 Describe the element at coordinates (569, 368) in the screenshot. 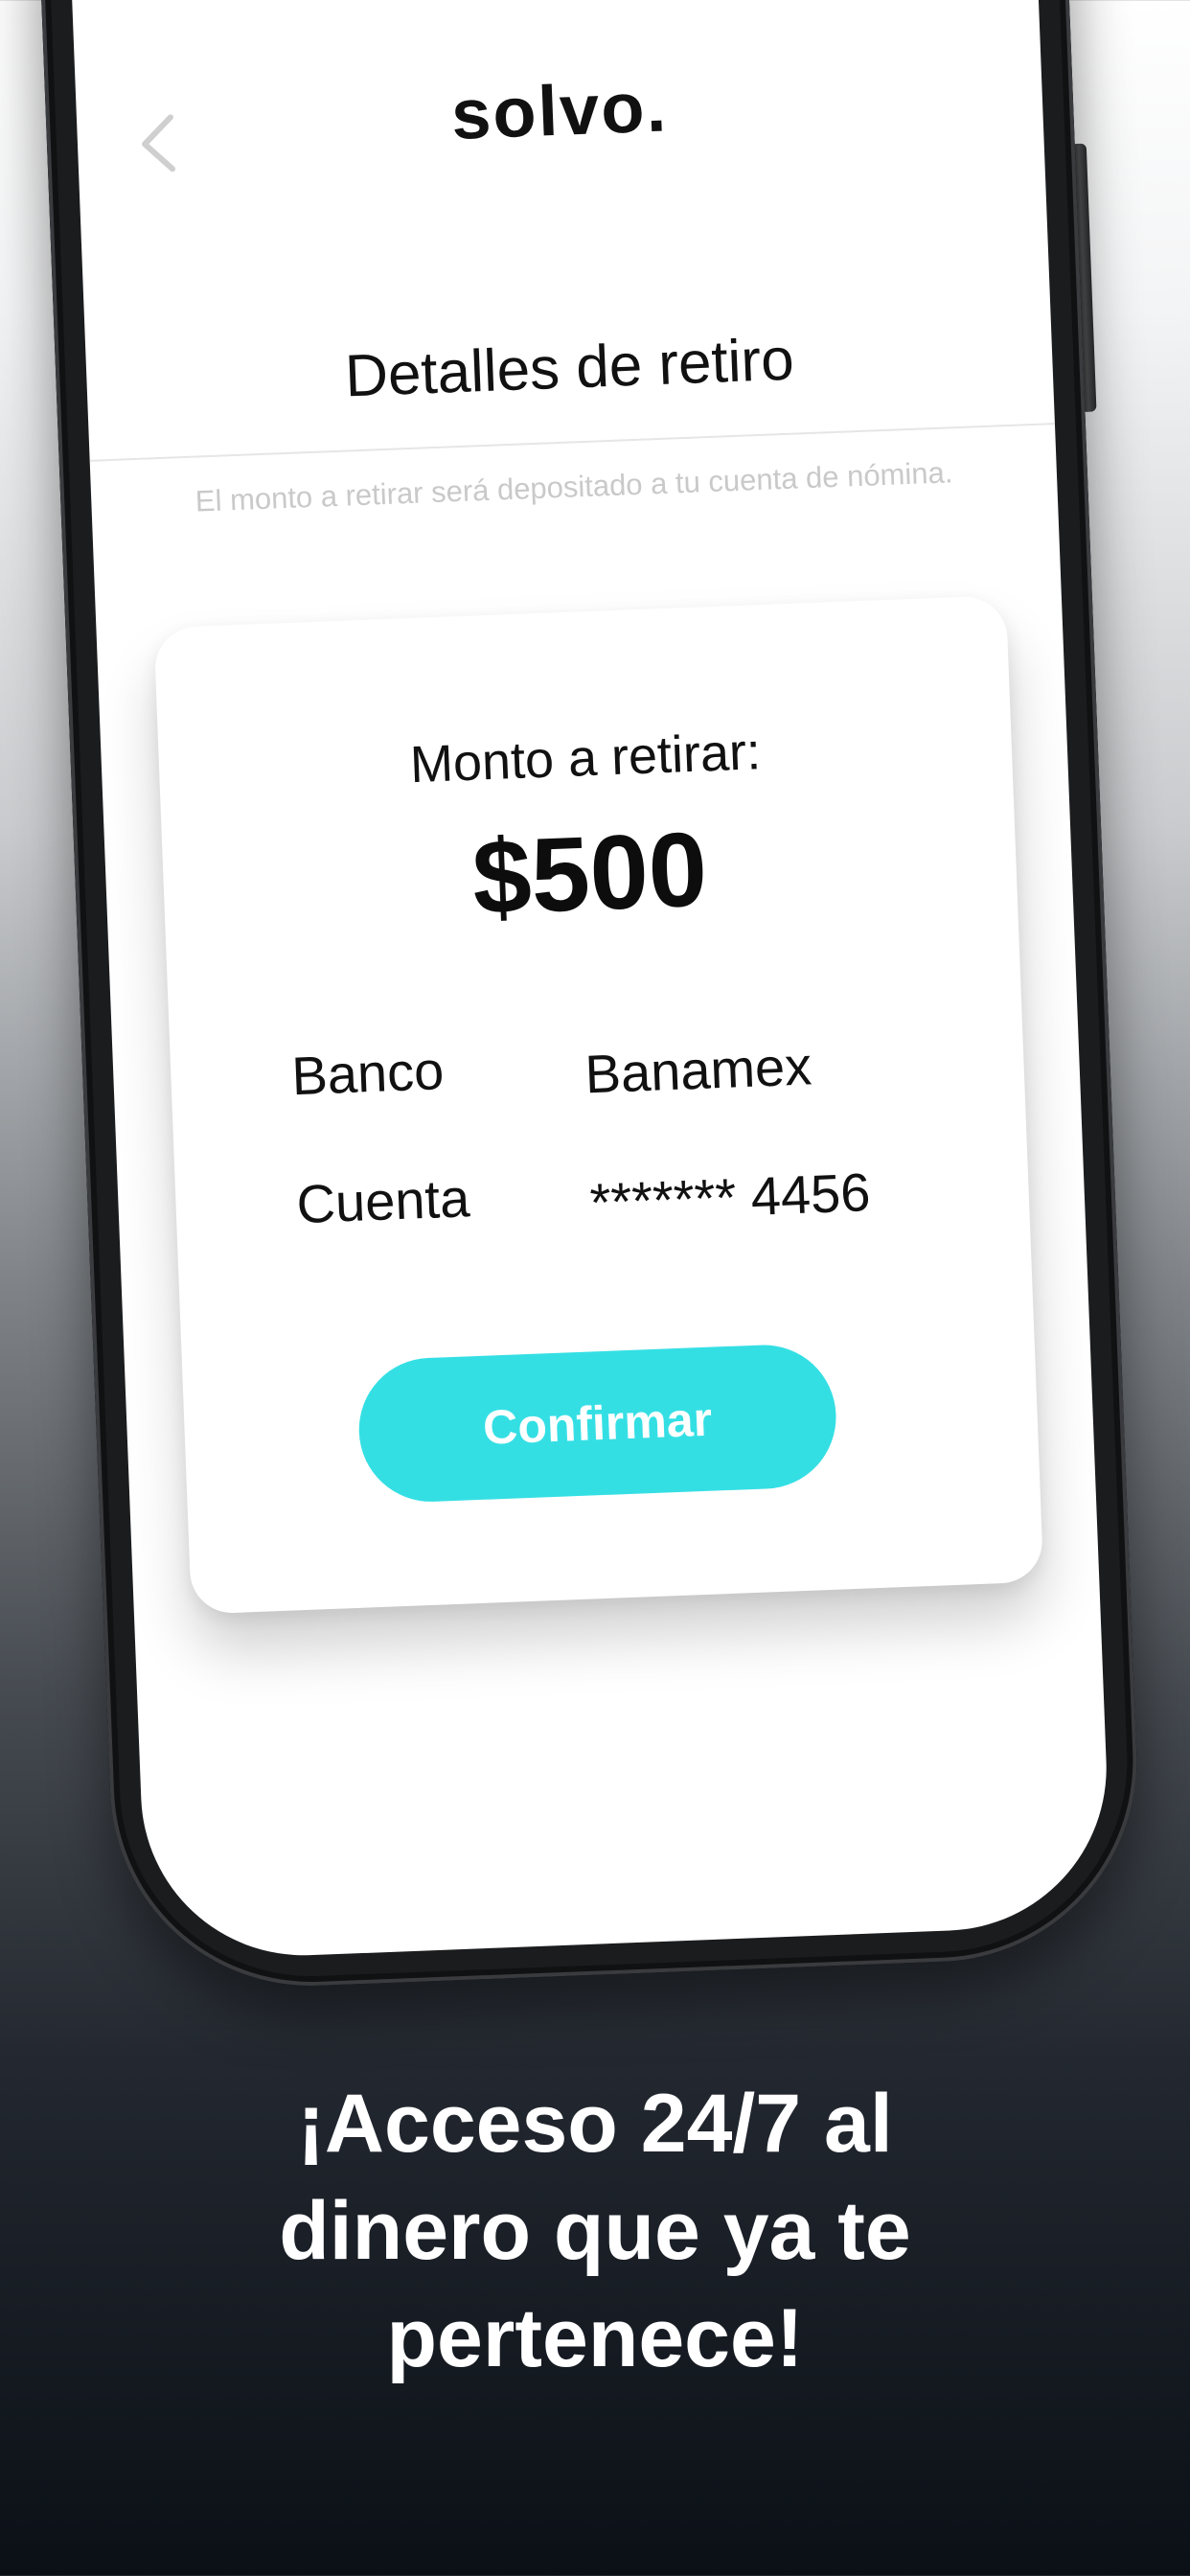

I see `page-title: Detalles de retiro` at that location.